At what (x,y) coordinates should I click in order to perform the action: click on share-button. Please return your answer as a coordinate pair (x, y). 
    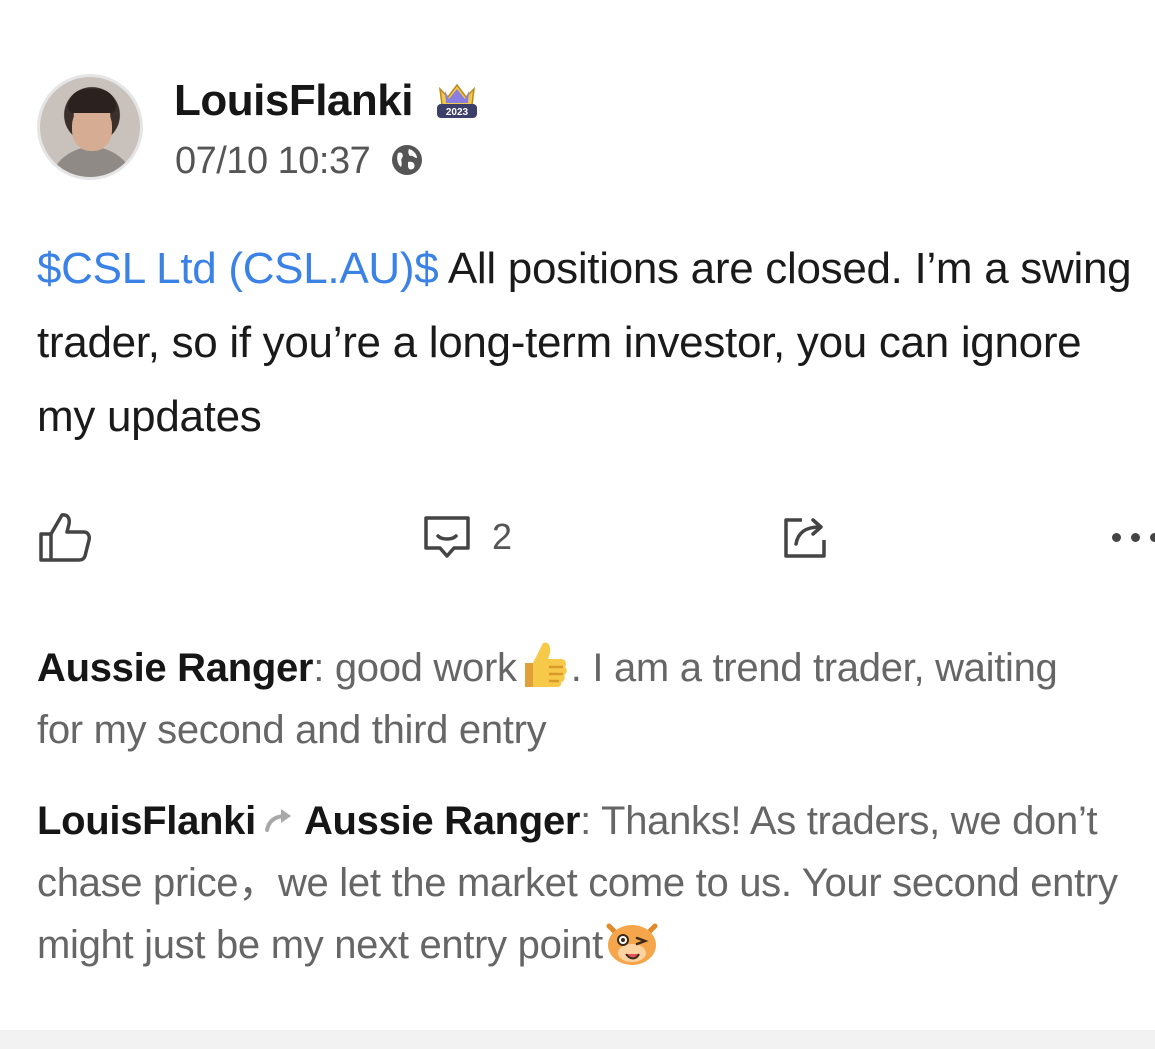
    Looking at the image, I should click on (805, 537).